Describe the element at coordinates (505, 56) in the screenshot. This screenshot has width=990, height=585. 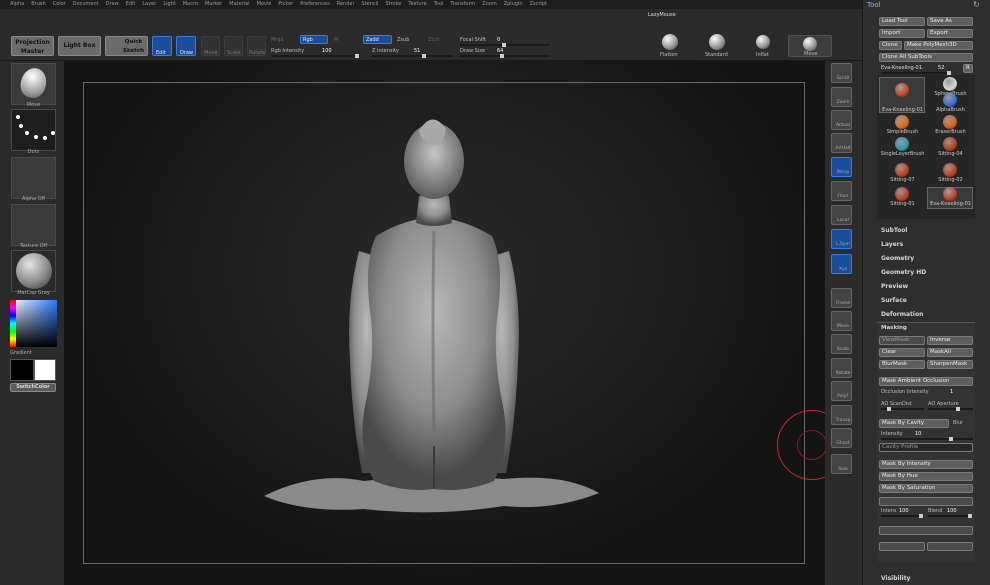
I see `draw-size-slider` at that location.